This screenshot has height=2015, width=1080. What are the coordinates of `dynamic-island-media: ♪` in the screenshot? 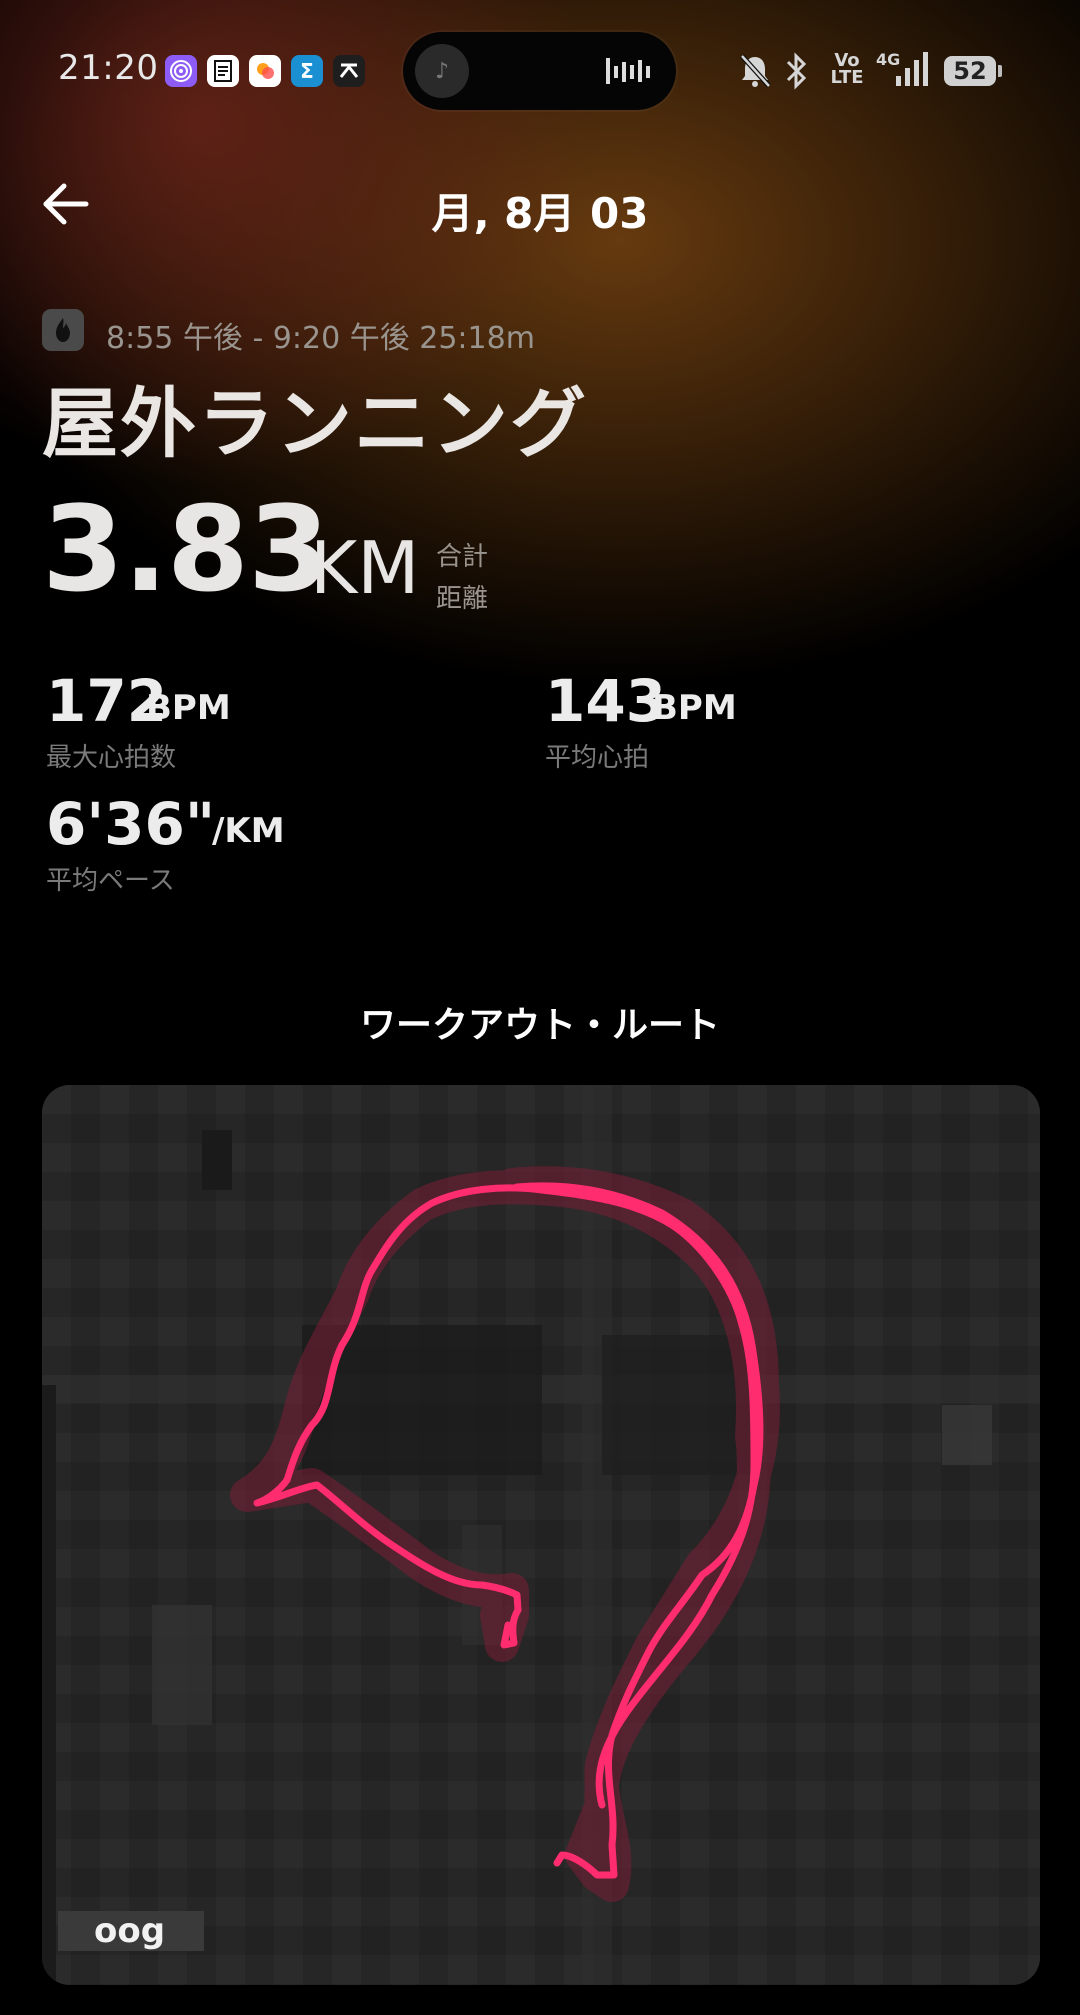 It's located at (539, 71).